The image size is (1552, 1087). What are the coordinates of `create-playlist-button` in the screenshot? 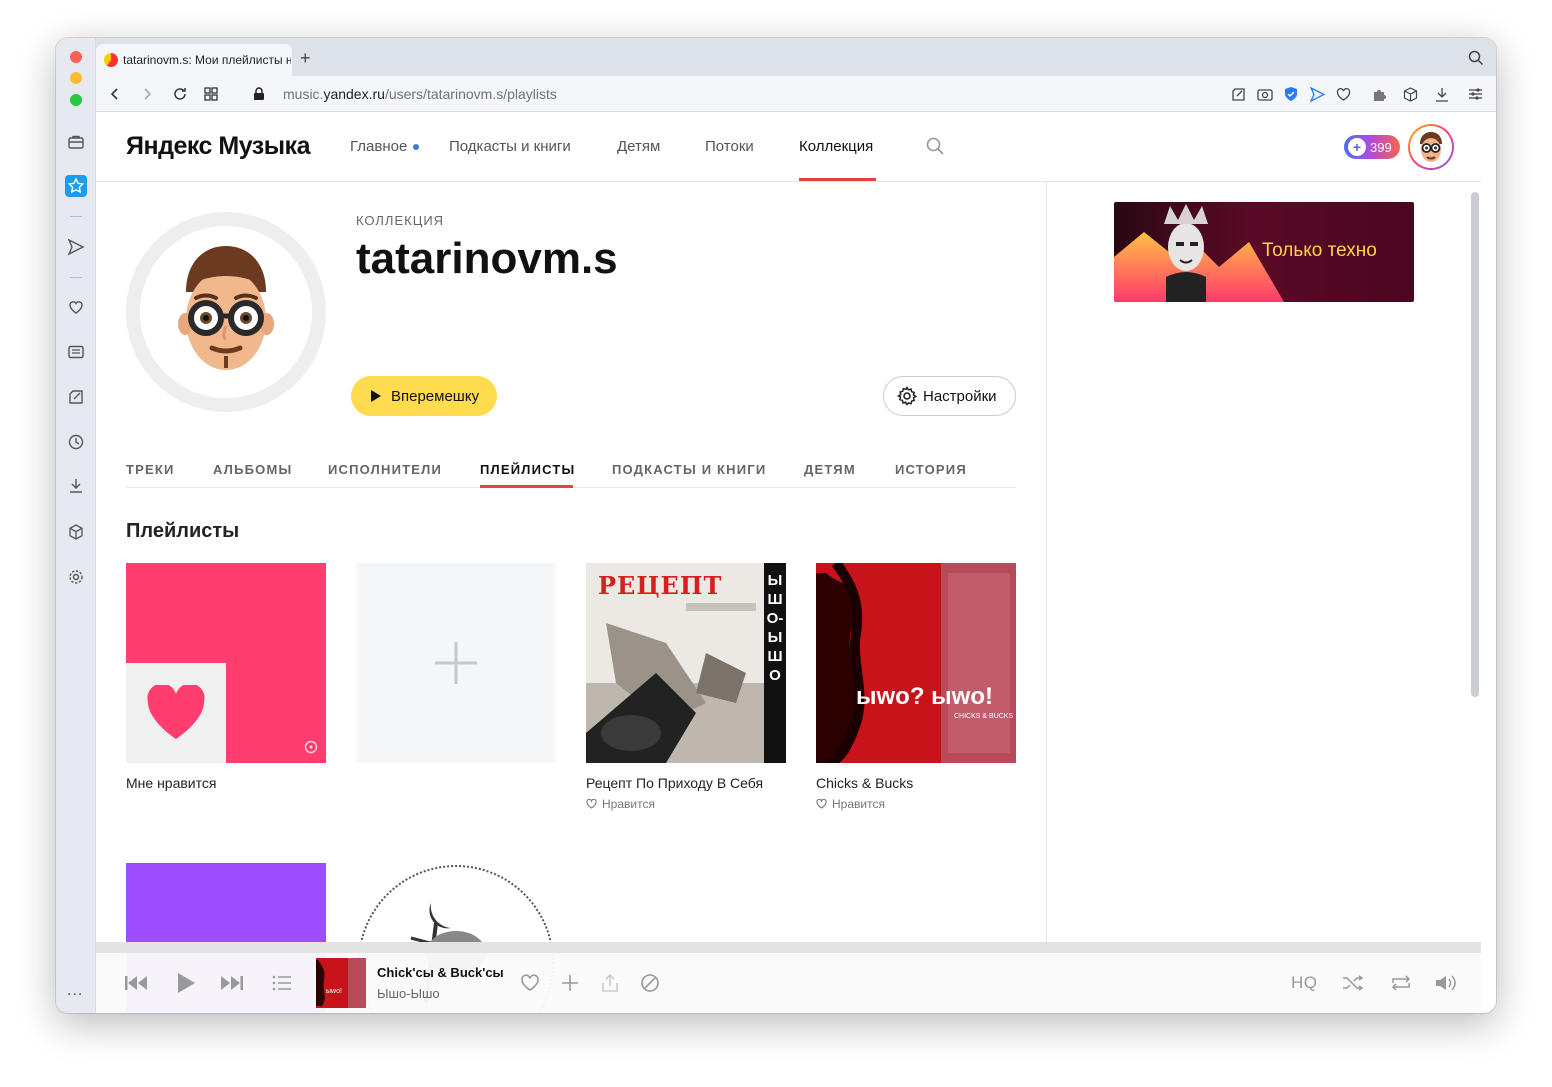 It's located at (456, 663).